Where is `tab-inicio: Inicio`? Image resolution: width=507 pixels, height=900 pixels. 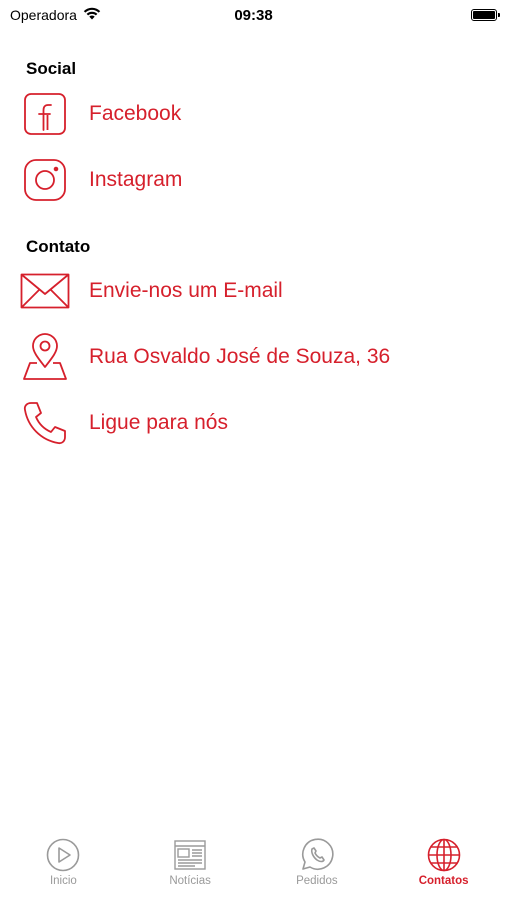
tab-inicio: Inicio is located at coordinates (63, 867).